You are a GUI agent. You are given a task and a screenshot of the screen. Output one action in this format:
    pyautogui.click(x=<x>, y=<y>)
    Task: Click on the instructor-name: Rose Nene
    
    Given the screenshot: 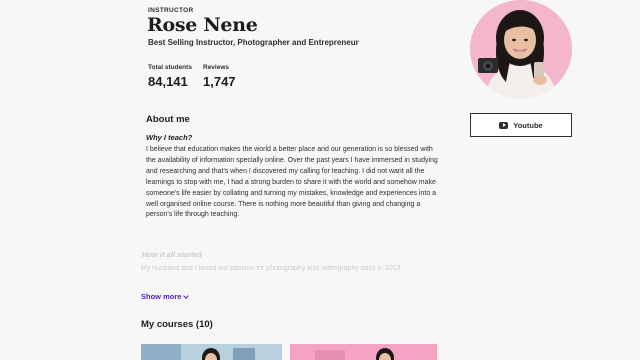 What is the action you would take?
    pyautogui.click(x=202, y=25)
    